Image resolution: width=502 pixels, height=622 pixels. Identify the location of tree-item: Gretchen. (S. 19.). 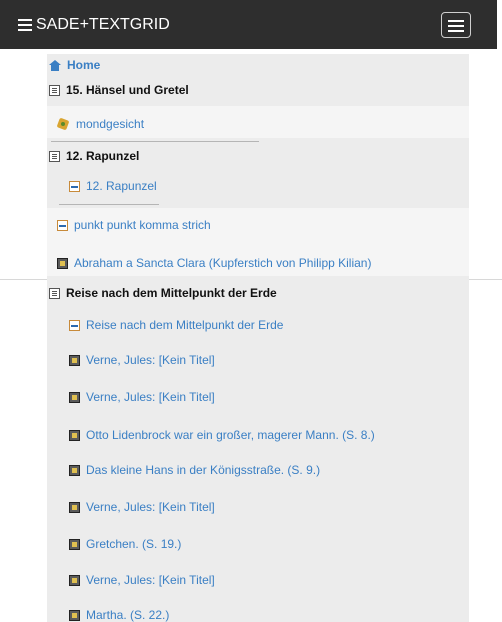
(125, 544).